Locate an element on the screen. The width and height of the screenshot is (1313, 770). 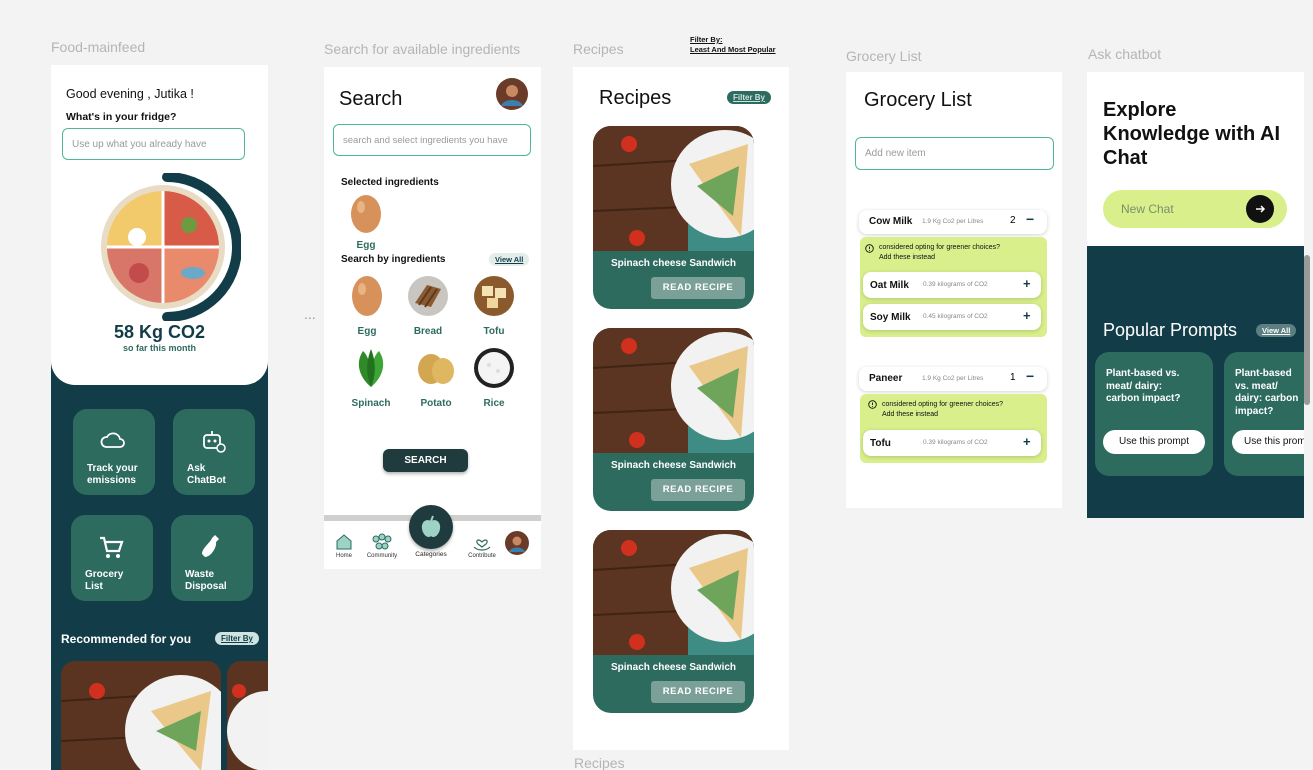
nav-label: Categories is located at coordinates (431, 554).